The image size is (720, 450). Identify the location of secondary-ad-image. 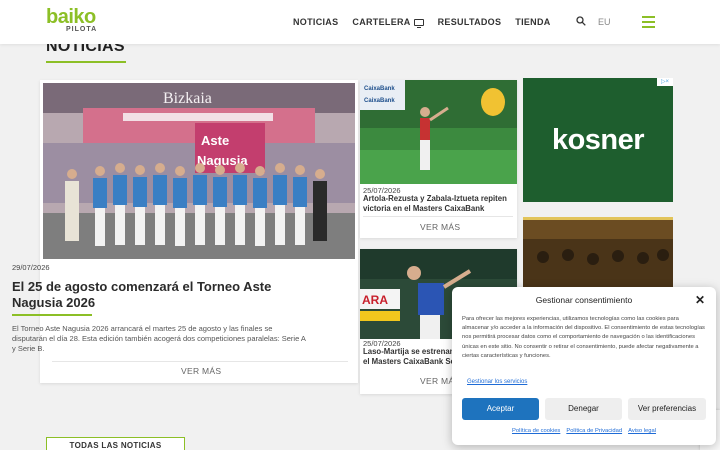
(598, 257).